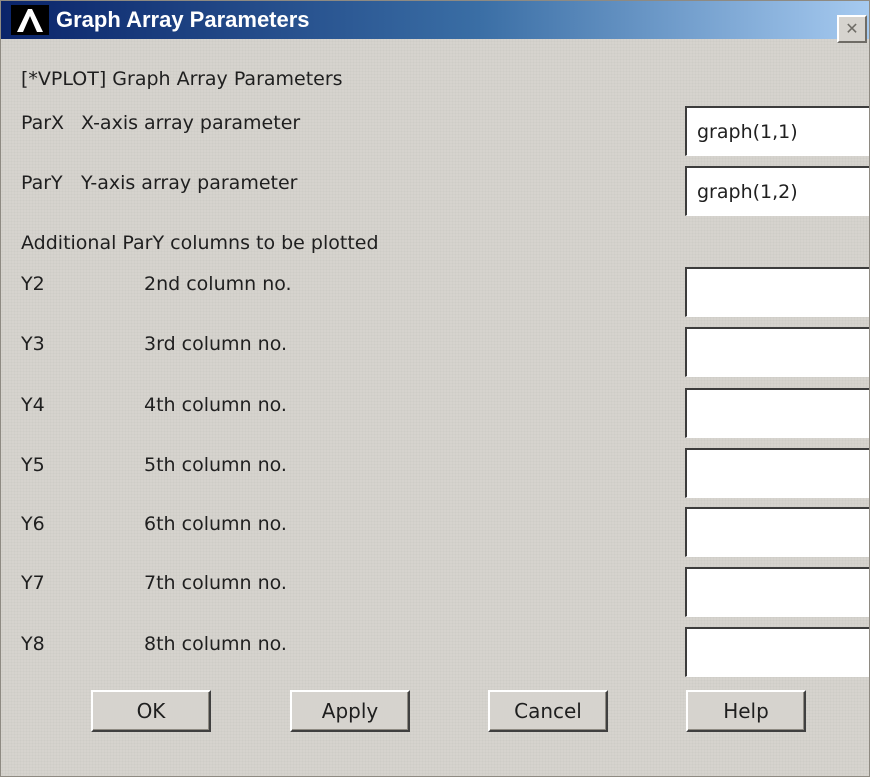 The image size is (870, 777). I want to click on apply-button: Apply, so click(350, 711).